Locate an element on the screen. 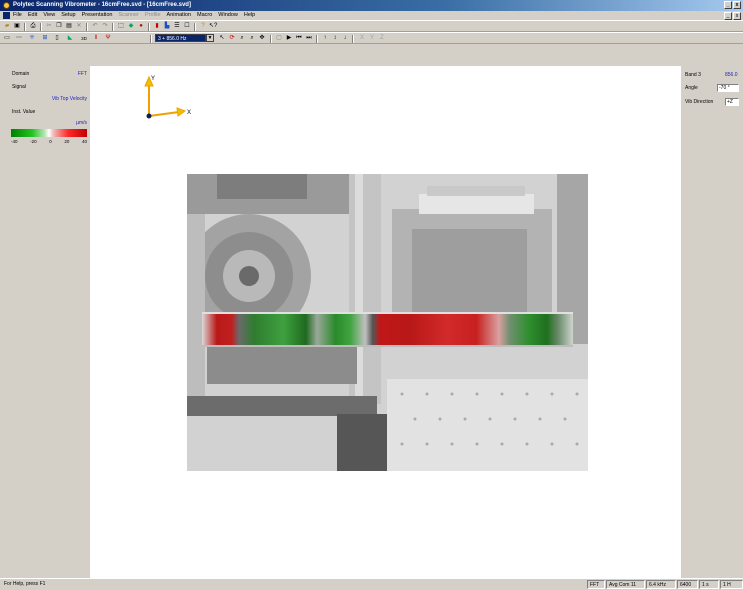 The image size is (743, 590). coordinate-axes: Y X is located at coordinates (167, 97).